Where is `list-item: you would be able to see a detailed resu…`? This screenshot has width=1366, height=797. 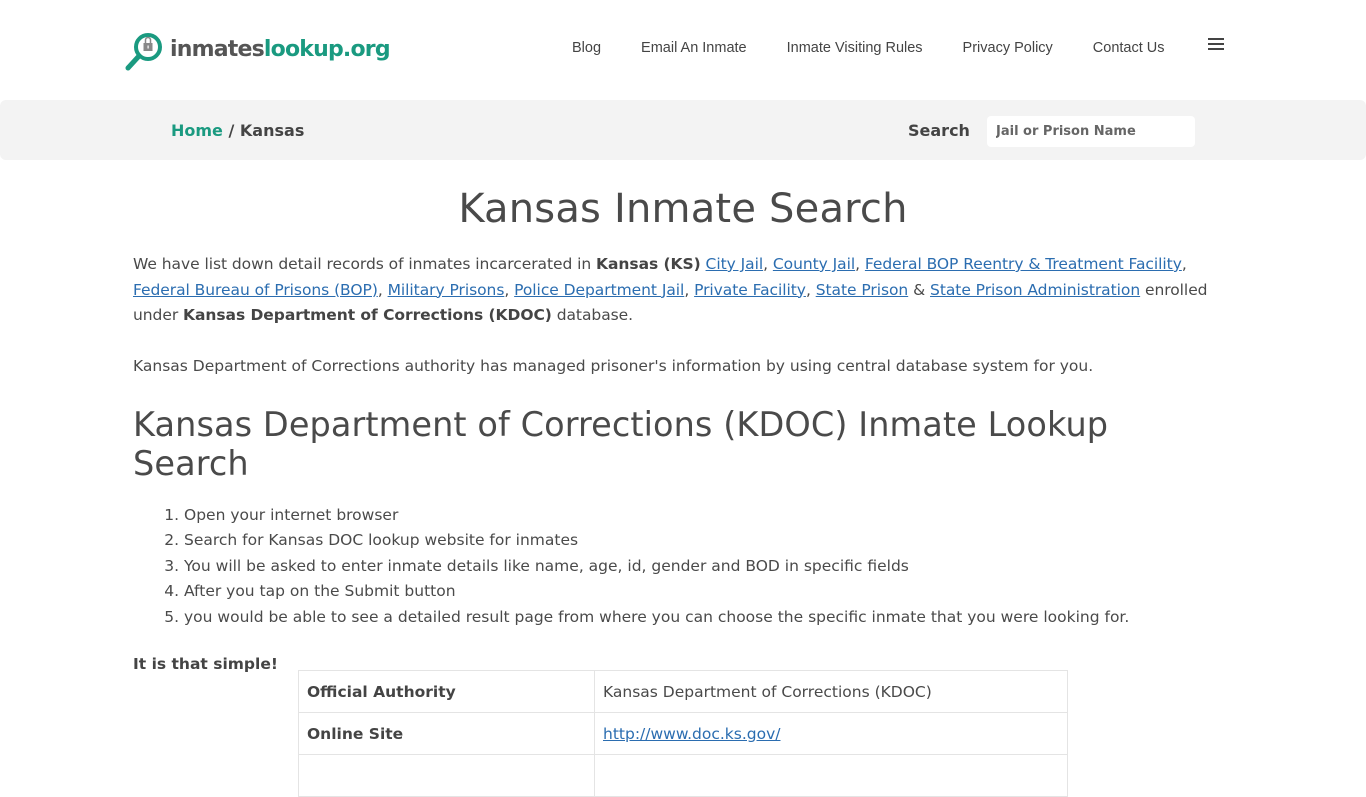 list-item: you would be able to see a detailed resu… is located at coordinates (708, 618).